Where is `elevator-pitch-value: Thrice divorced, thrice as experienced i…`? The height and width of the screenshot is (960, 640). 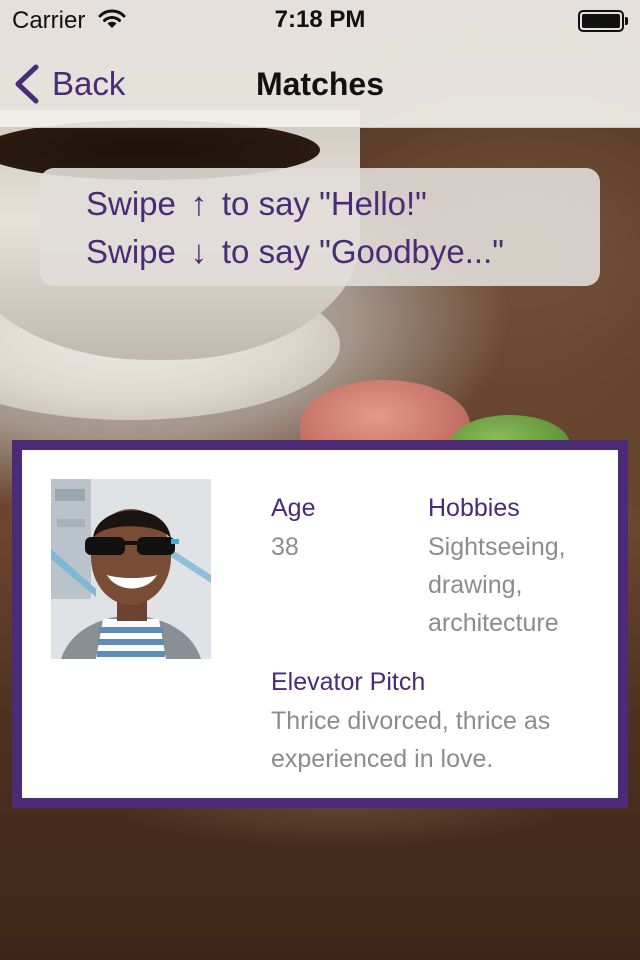 elevator-pitch-value: Thrice divorced, thrice as experienced i… is located at coordinates (410, 740).